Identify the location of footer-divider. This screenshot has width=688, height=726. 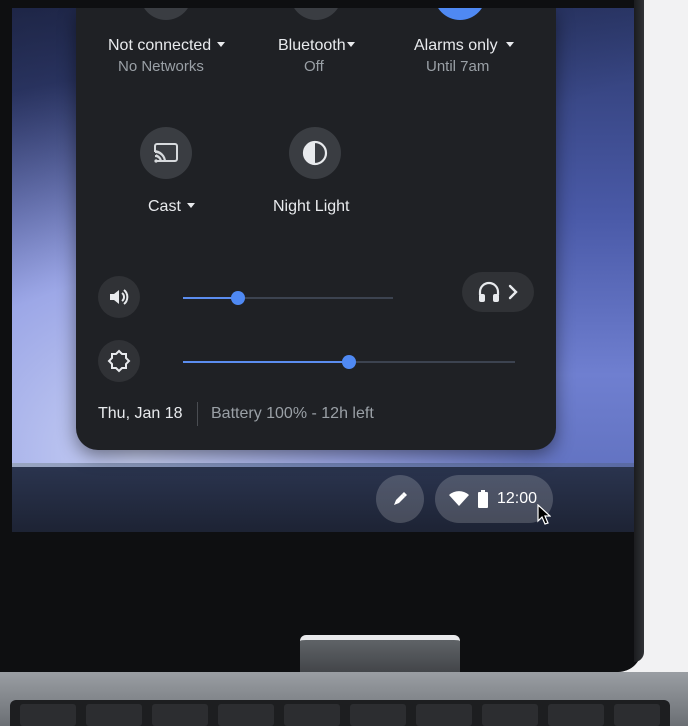
(197, 414).